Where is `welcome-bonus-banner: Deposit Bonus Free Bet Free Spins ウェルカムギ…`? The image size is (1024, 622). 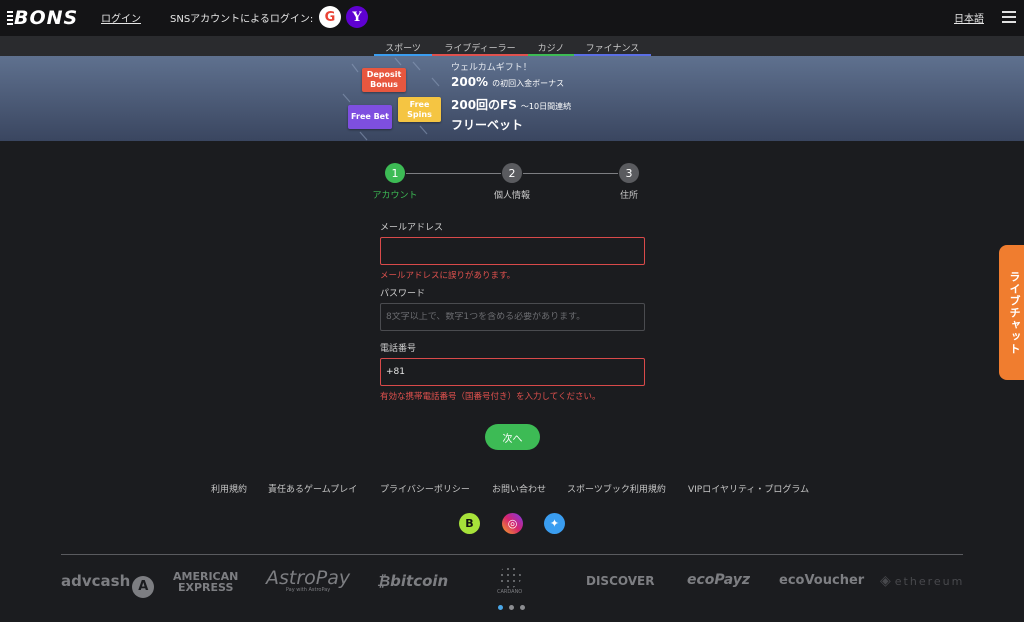 welcome-bonus-banner: Deposit Bonus Free Bet Free Spins ウェルカムギ… is located at coordinates (512, 98).